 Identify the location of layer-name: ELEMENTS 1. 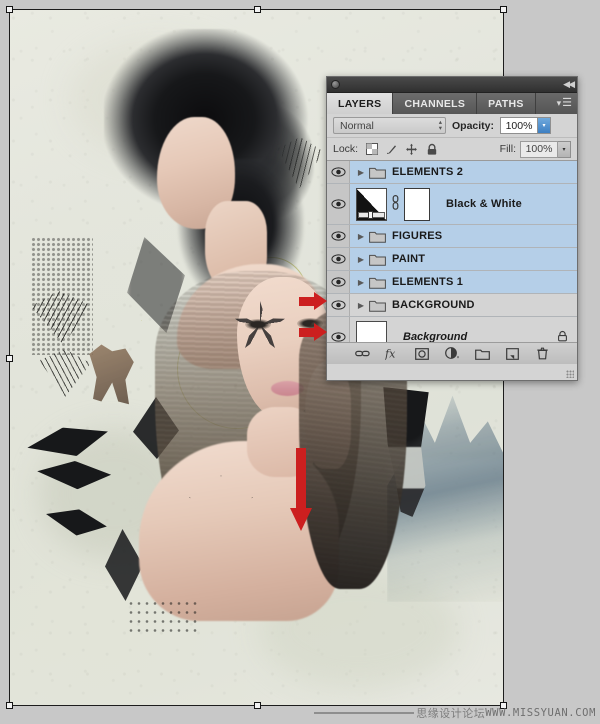
(428, 282).